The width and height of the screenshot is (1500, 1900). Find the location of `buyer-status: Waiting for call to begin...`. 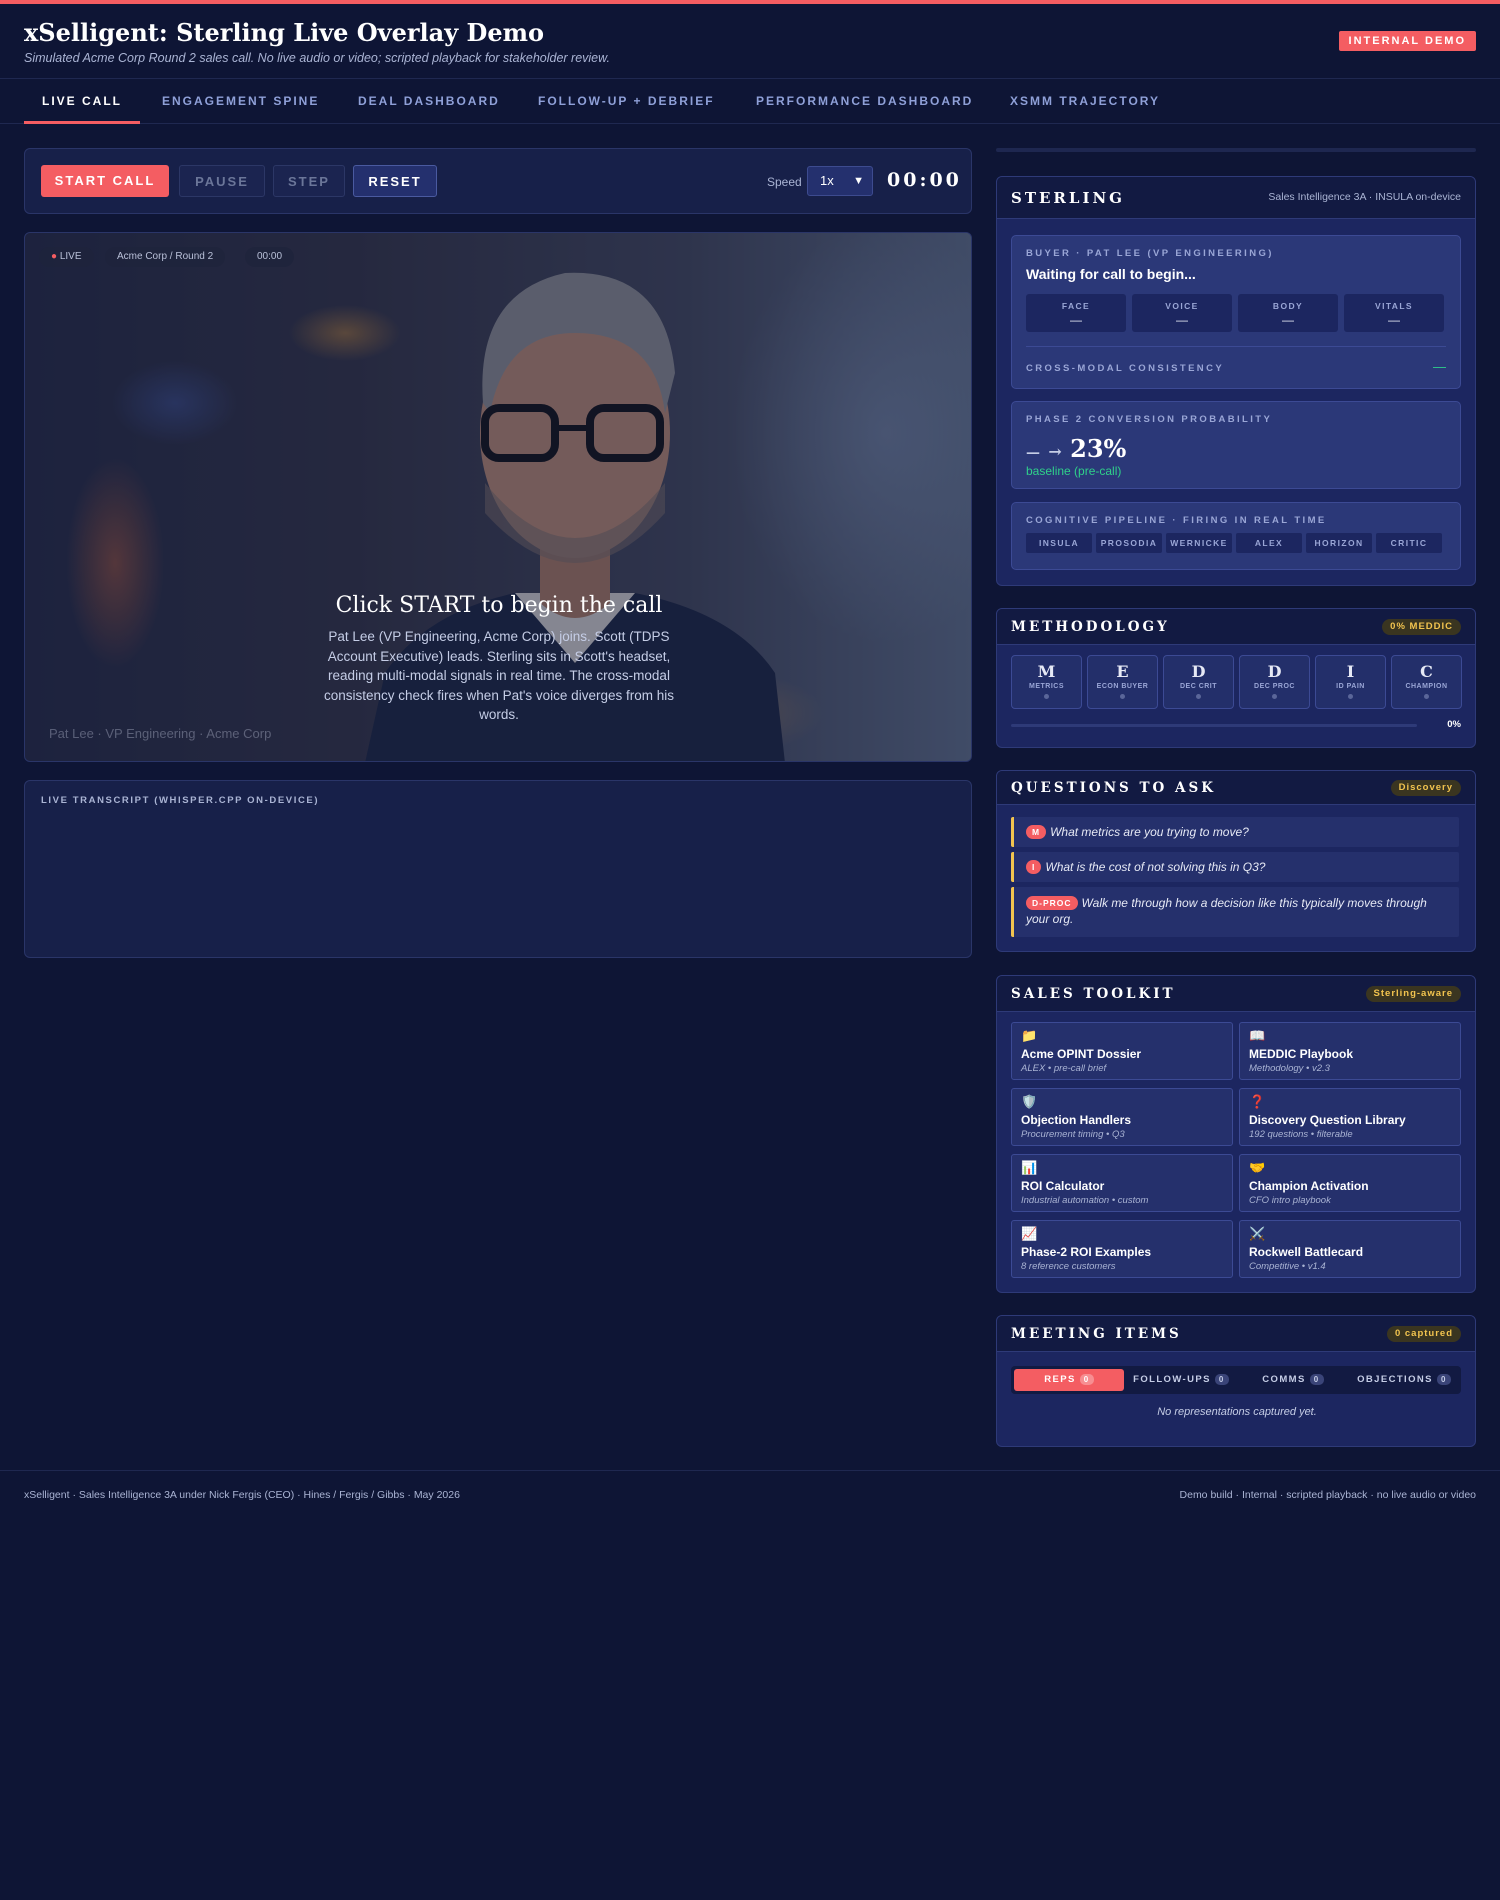

buyer-status: Waiting for call to begin... is located at coordinates (1111, 274).